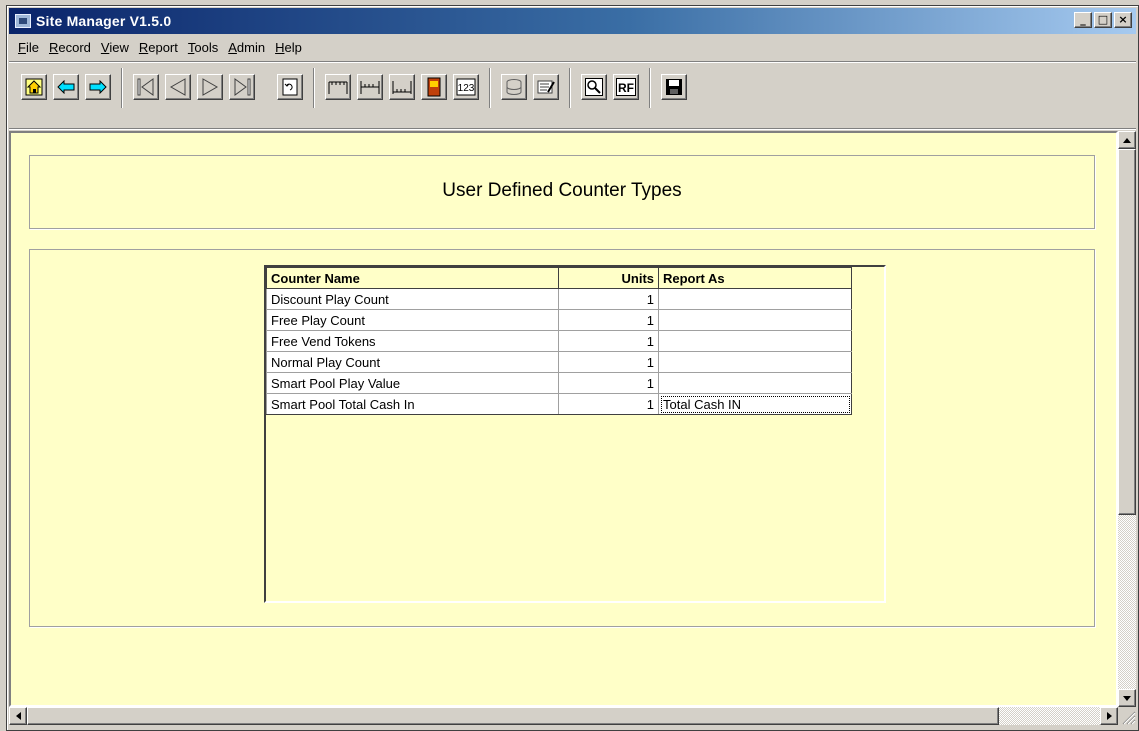  I want to click on table-row: Free Play Count 1, so click(559, 320).